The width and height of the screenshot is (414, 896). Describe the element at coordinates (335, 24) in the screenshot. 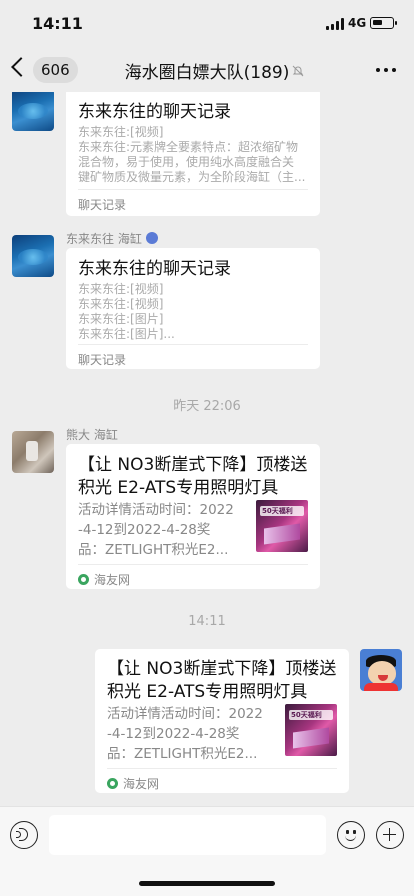

I see `signal-icon` at that location.